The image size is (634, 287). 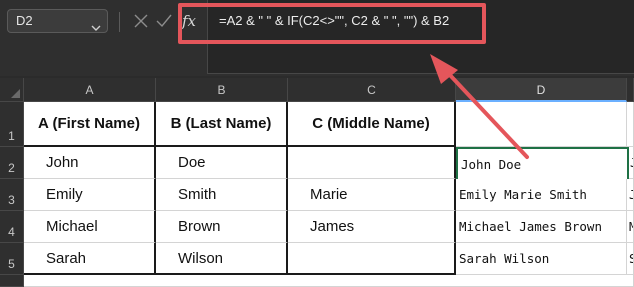 What do you see at coordinates (90, 227) in the screenshot?
I see `cell-first-name: Michael` at bounding box center [90, 227].